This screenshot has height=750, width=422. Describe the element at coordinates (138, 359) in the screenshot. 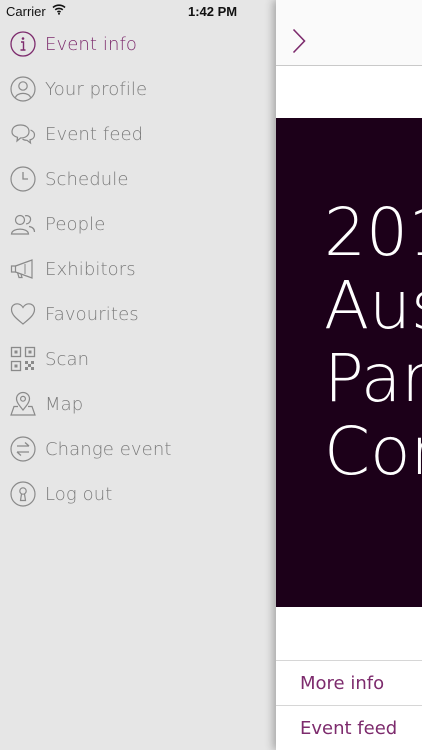

I see `menu-item-scan: Scan` at that location.